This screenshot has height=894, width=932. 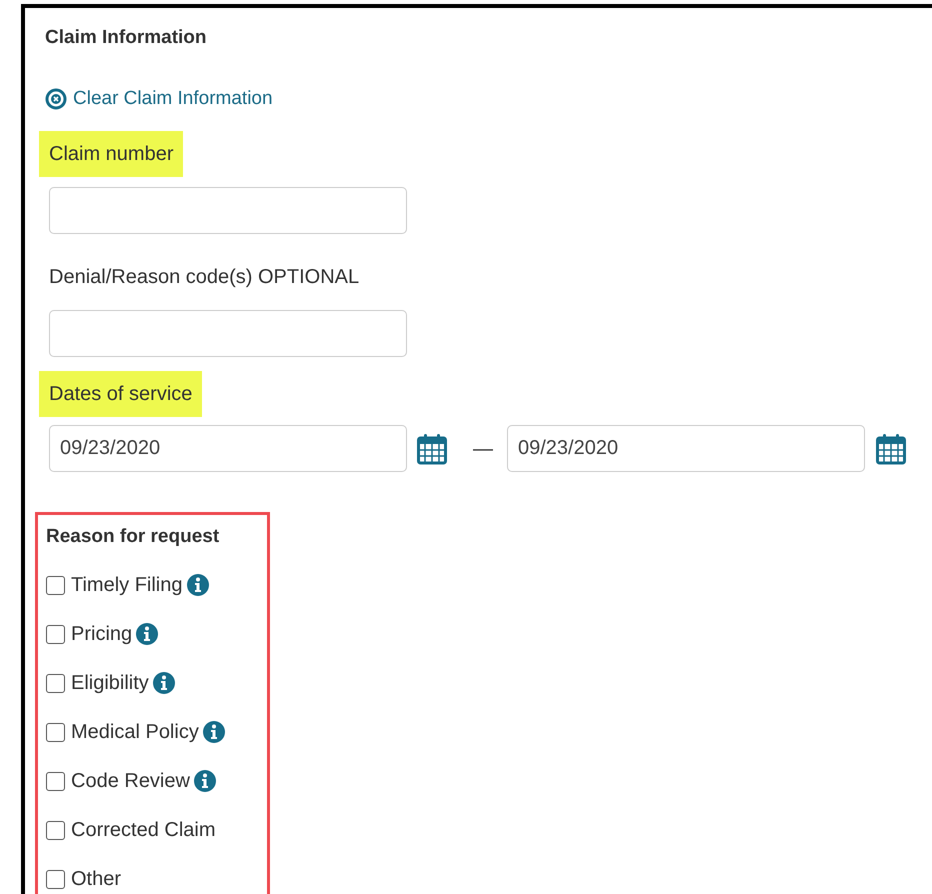 What do you see at coordinates (204, 277) in the screenshot?
I see `field-label: Denial/Reason code(s) OPTIONAL` at bounding box center [204, 277].